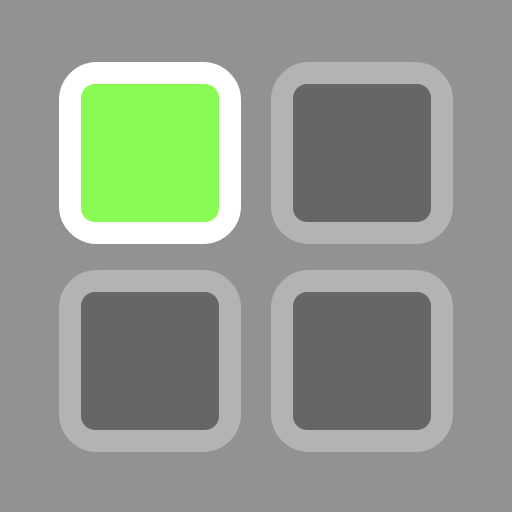  I want to click on tile-2-fill, so click(362, 153).